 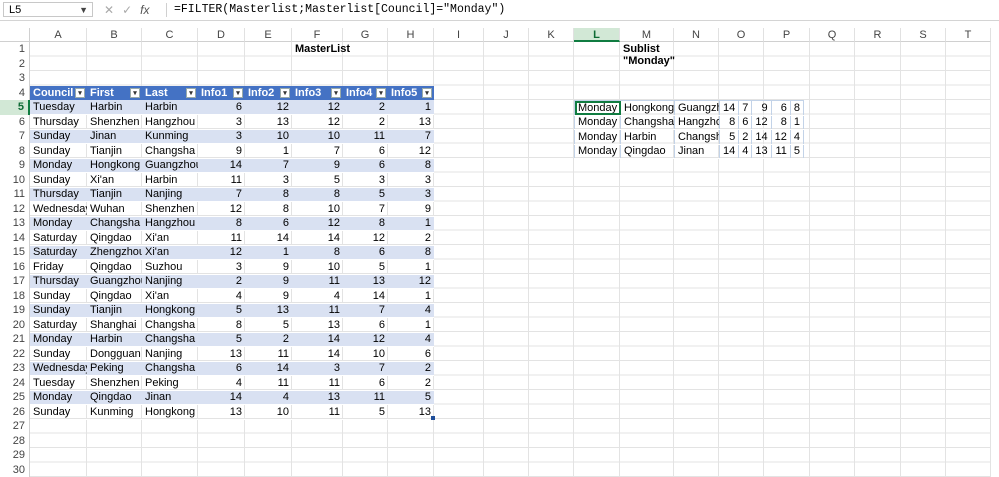 What do you see at coordinates (170, 252) in the screenshot?
I see `table-cell: Xi'an` at bounding box center [170, 252].